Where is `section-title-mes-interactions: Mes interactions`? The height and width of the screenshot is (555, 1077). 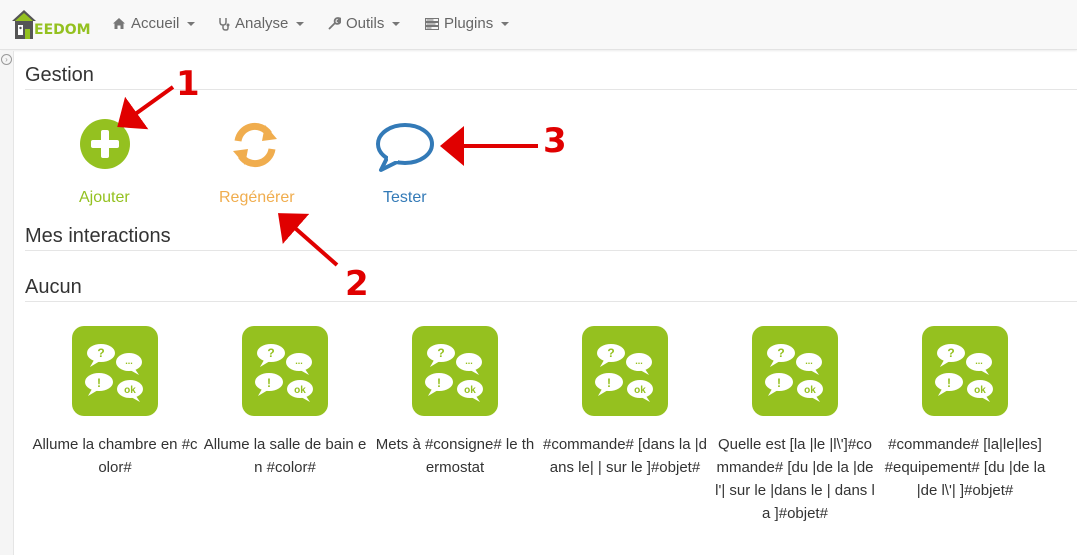 section-title-mes-interactions: Mes interactions is located at coordinates (98, 236).